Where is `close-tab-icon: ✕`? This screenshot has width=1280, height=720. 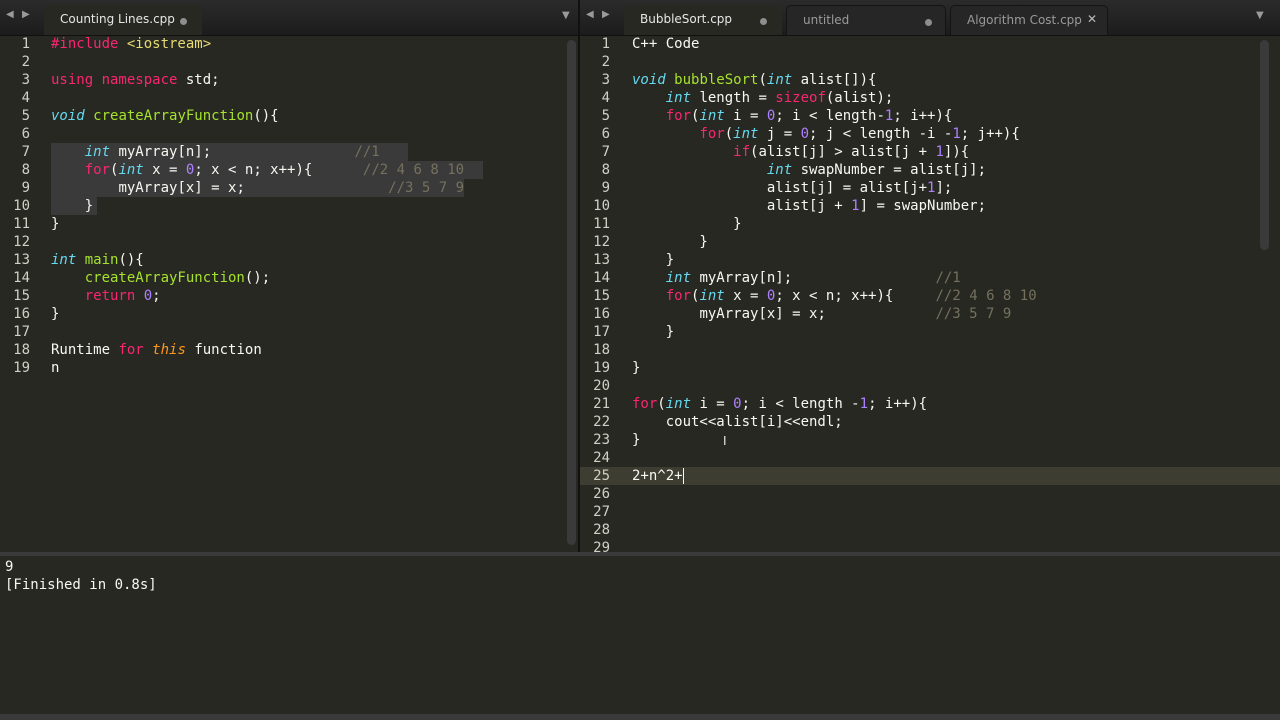 close-tab-icon: ✕ is located at coordinates (1092, 19).